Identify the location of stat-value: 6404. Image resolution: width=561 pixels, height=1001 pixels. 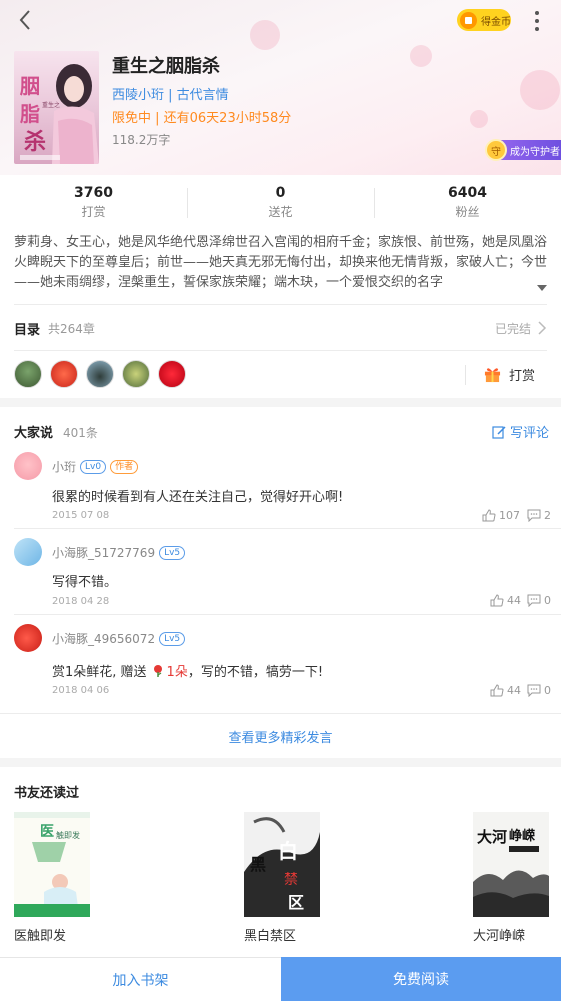
(467, 193).